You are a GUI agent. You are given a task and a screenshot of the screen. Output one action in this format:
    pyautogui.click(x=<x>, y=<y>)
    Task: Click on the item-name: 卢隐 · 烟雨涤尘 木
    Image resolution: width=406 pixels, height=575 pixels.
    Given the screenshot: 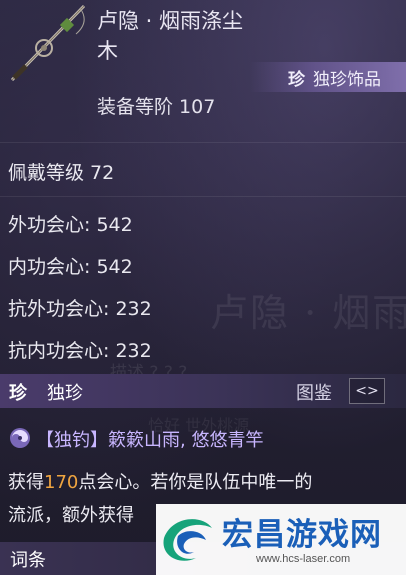 What is the action you would take?
    pyautogui.click(x=197, y=36)
    